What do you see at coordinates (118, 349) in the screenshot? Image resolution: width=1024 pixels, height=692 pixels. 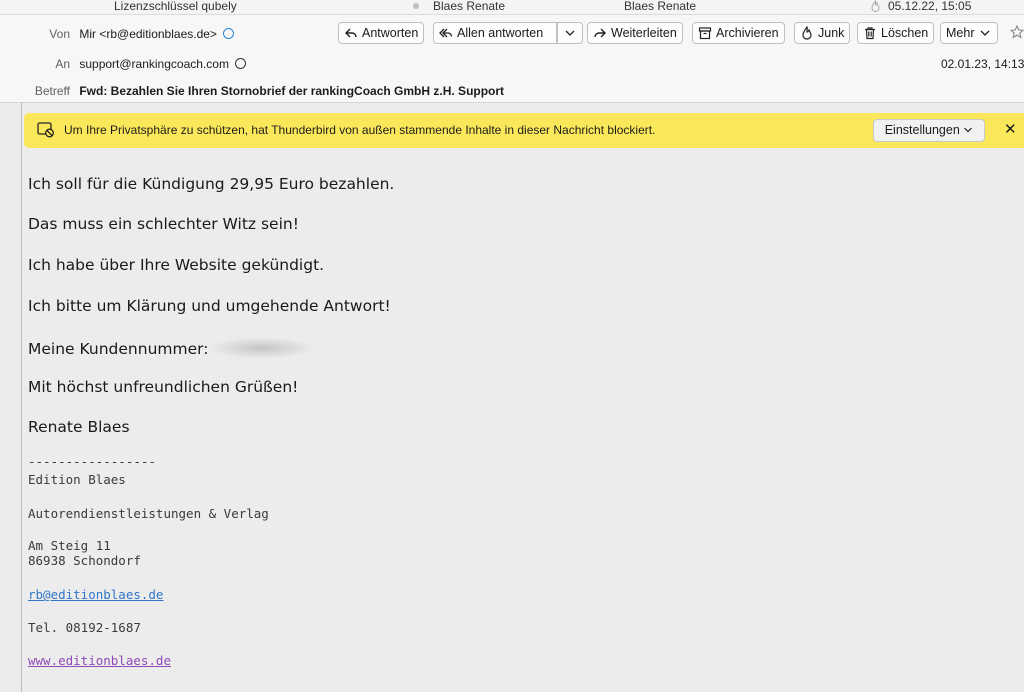 I see `body-line: Meine Kundennummer:` at bounding box center [118, 349].